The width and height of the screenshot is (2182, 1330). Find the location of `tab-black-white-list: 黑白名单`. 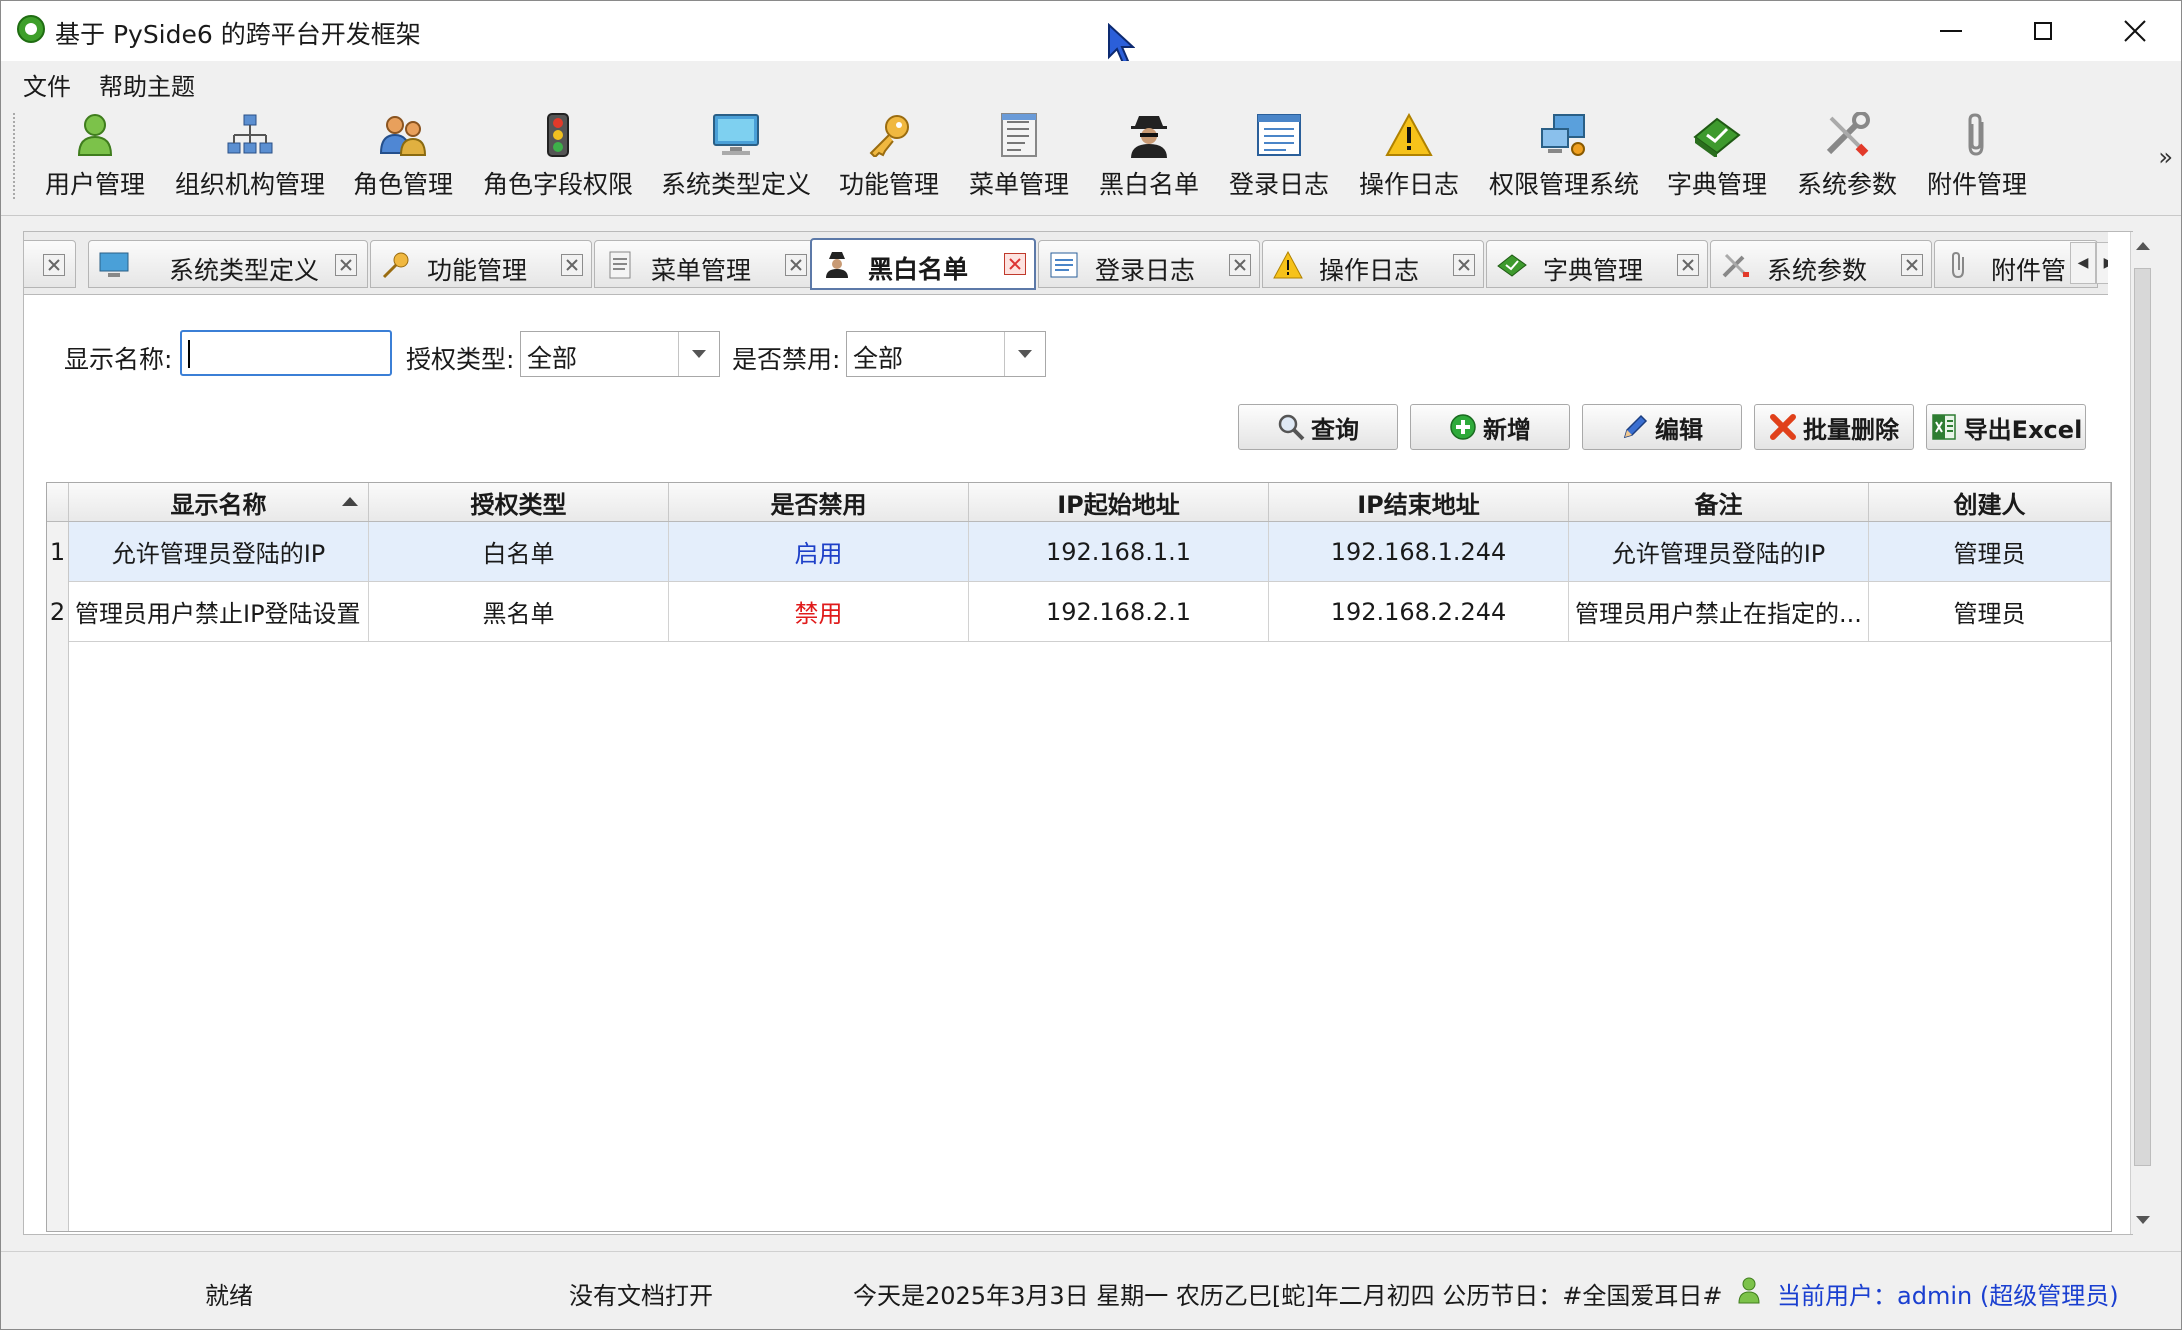

tab-black-white-list: 黑白名单 is located at coordinates (923, 264).